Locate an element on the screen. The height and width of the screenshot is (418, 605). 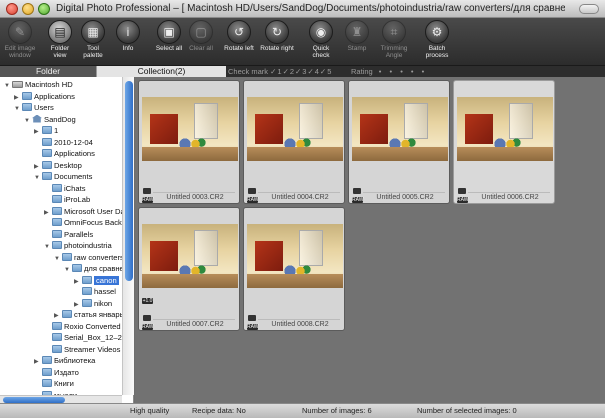
tree-horizontal-scrollbar is located at coordinates (61, 399).